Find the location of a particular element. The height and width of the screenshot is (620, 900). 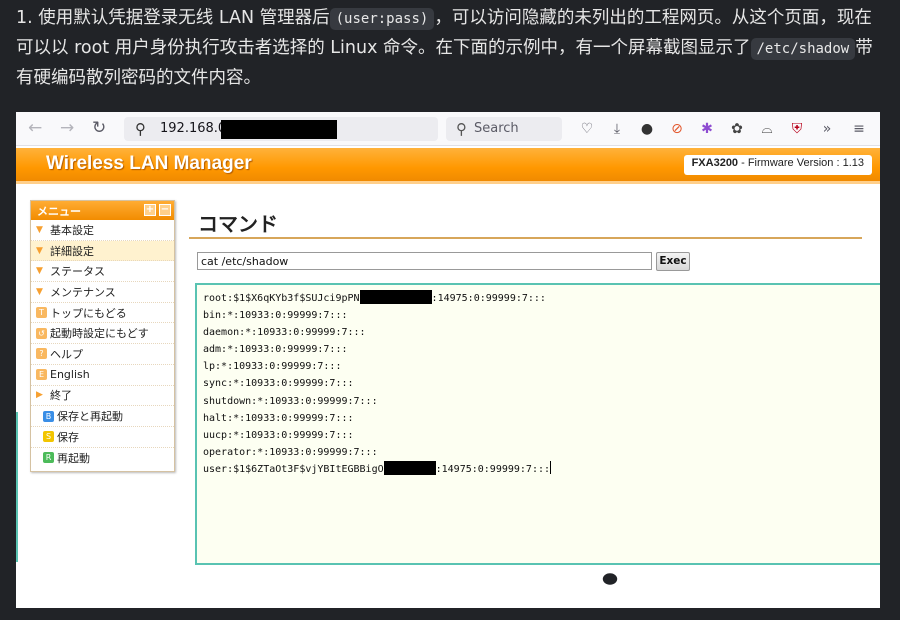

sidebar-item-restore-startup: ↺ 起動時設定にもどす is located at coordinates (102, 334).